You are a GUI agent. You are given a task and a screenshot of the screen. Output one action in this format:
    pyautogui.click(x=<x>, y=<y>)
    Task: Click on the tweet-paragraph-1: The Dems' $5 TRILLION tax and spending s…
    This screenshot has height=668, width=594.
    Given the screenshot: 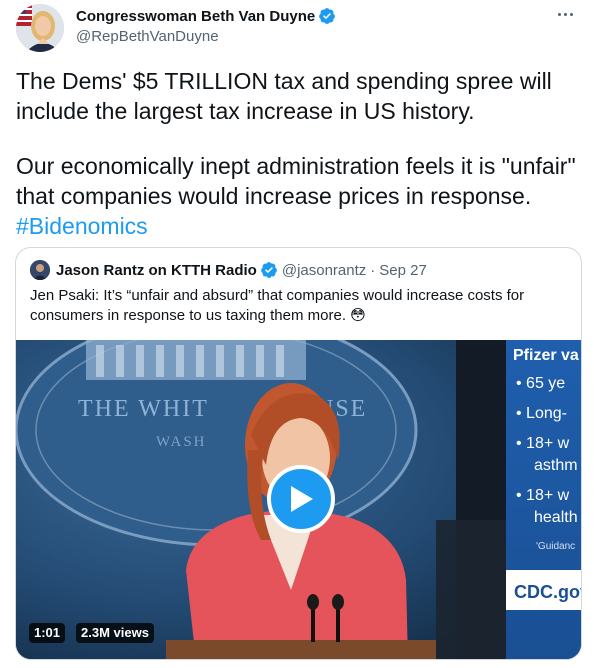 What is the action you would take?
    pyautogui.click(x=284, y=96)
    